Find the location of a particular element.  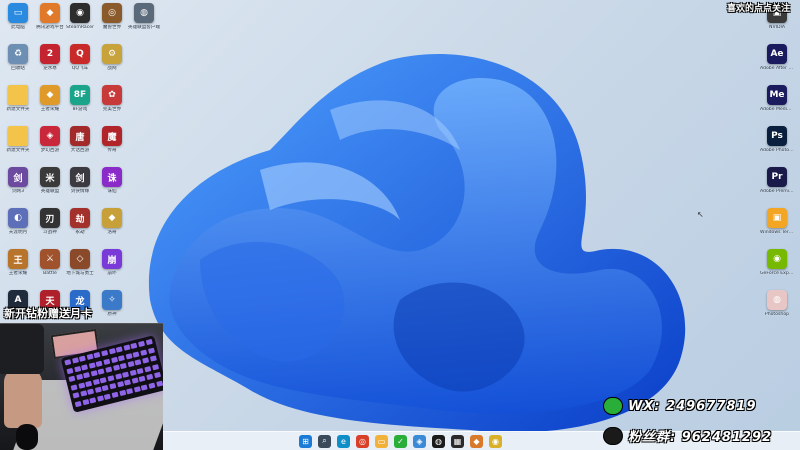

chrome-icon: ◎ is located at coordinates (362, 441).